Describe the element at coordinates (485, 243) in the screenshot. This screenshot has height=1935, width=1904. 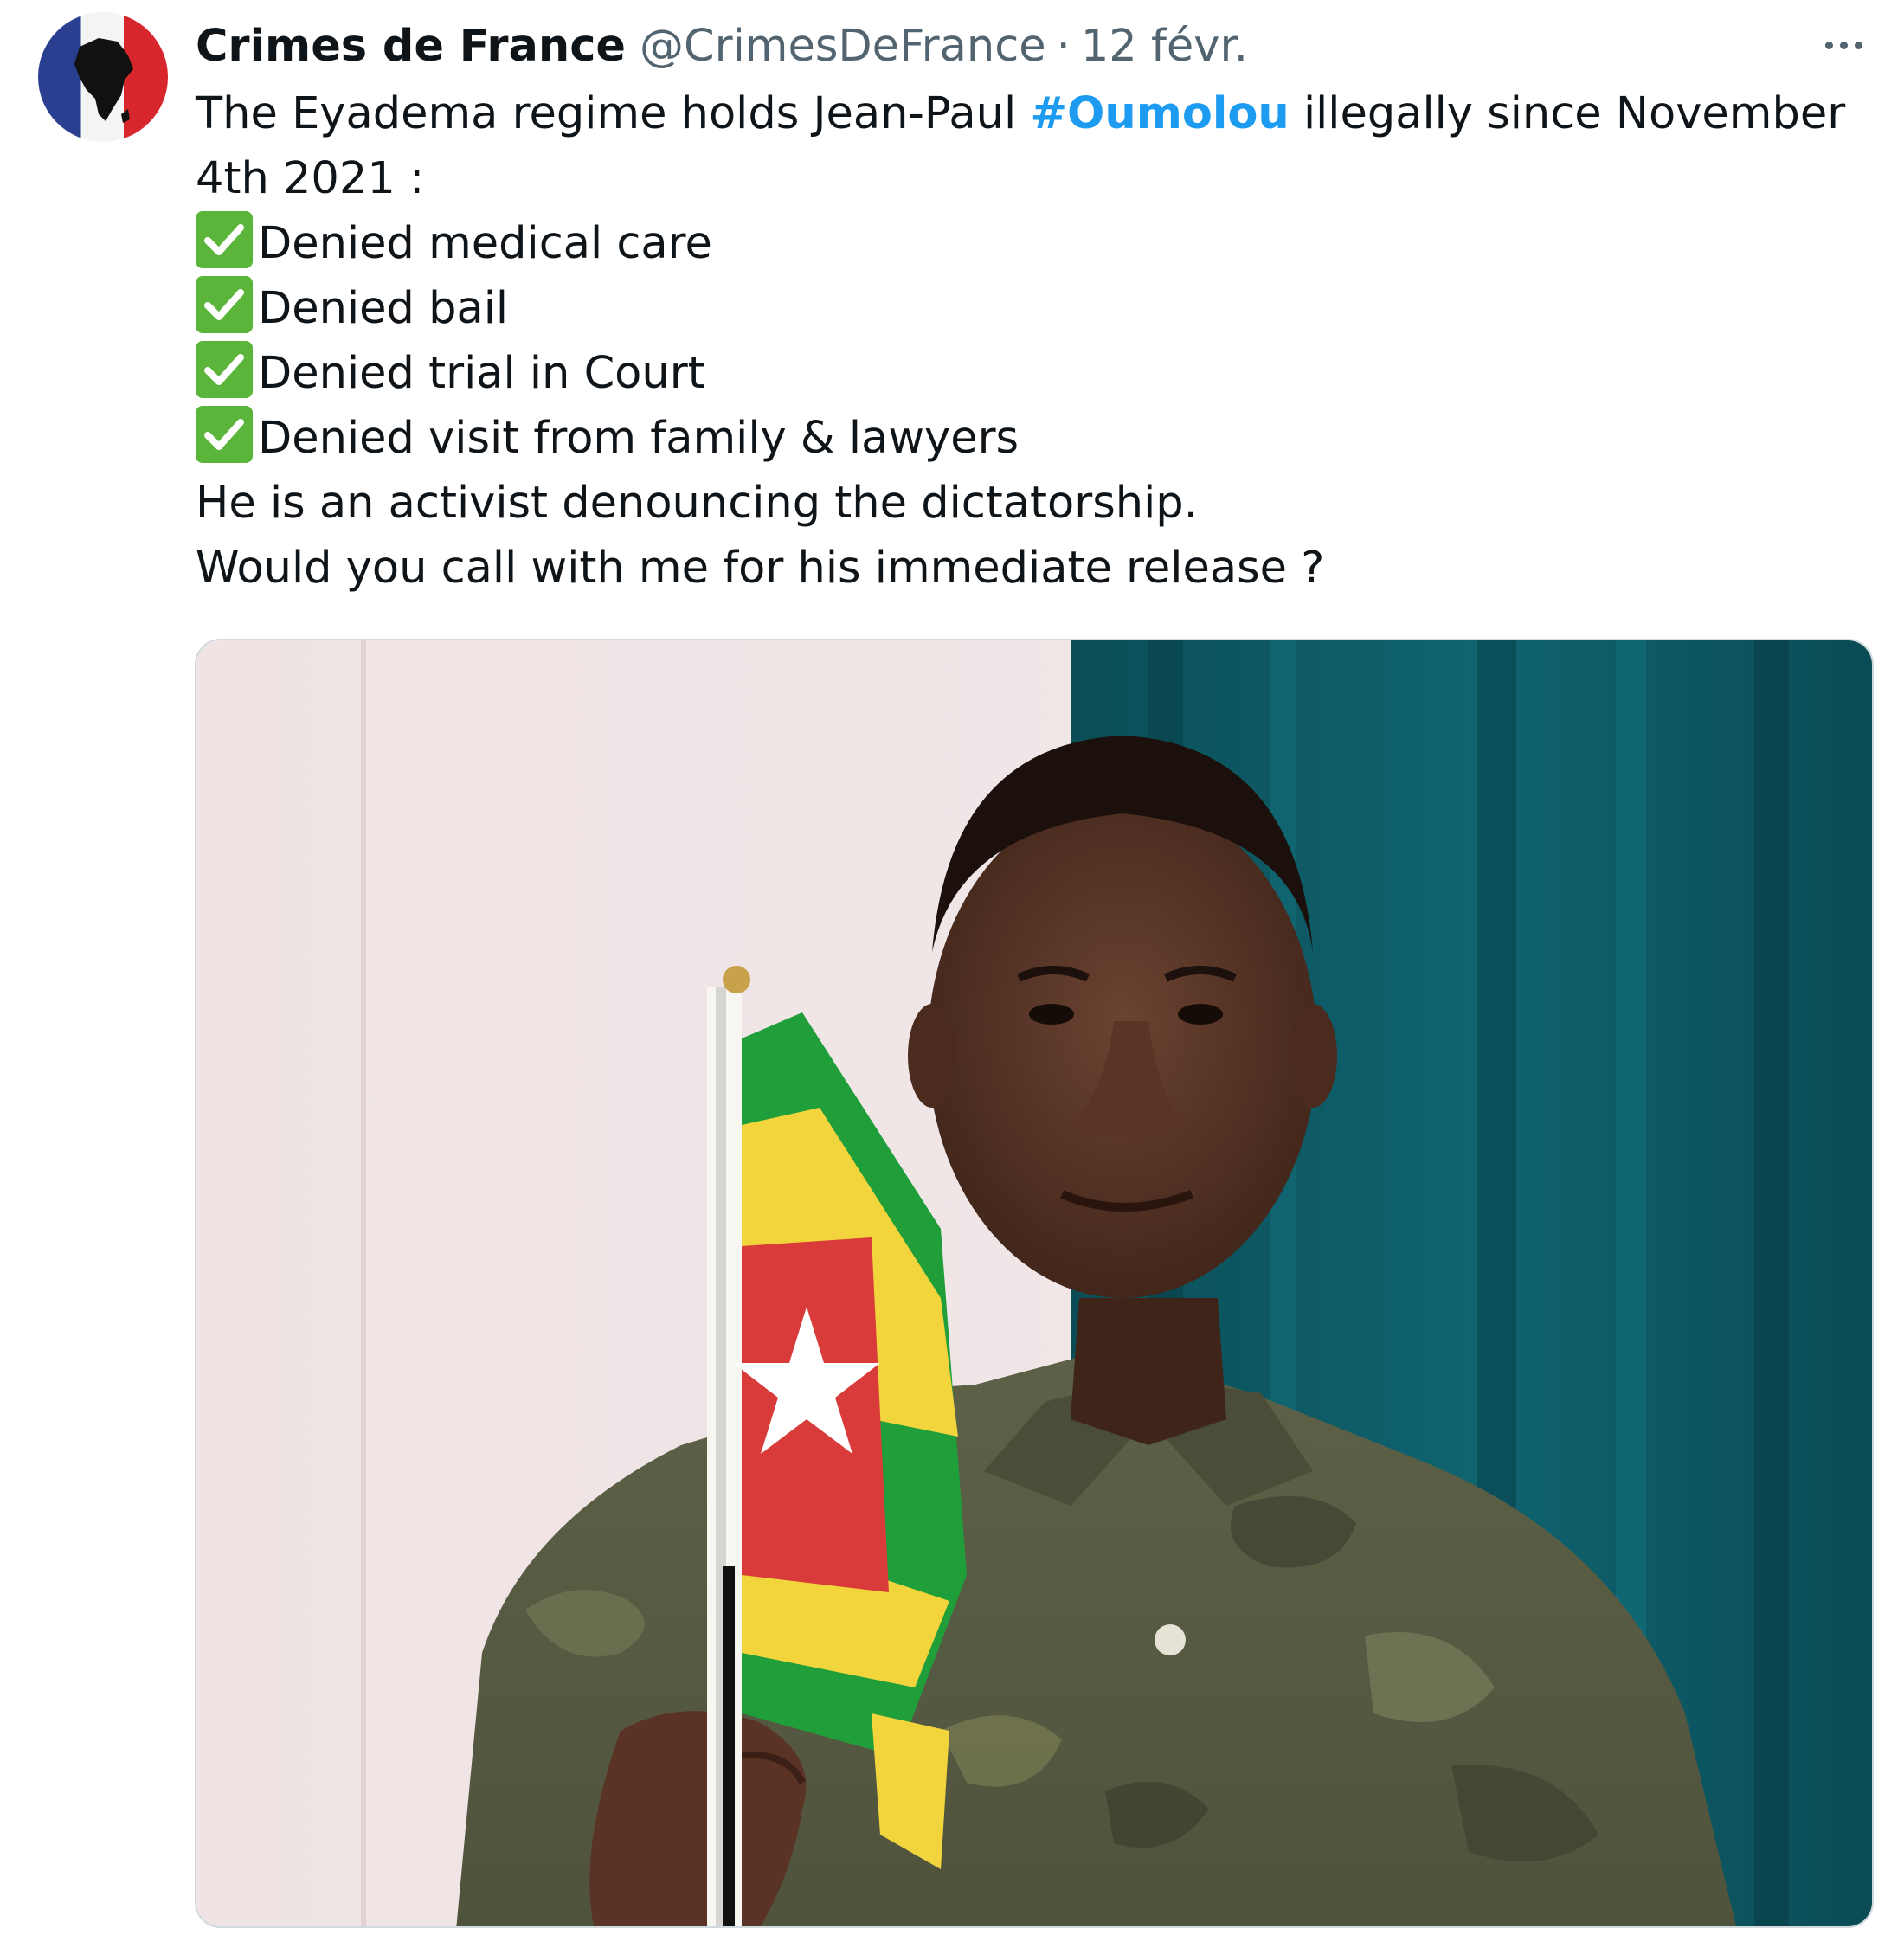
I see `check-item-text: Denied medical care` at that location.